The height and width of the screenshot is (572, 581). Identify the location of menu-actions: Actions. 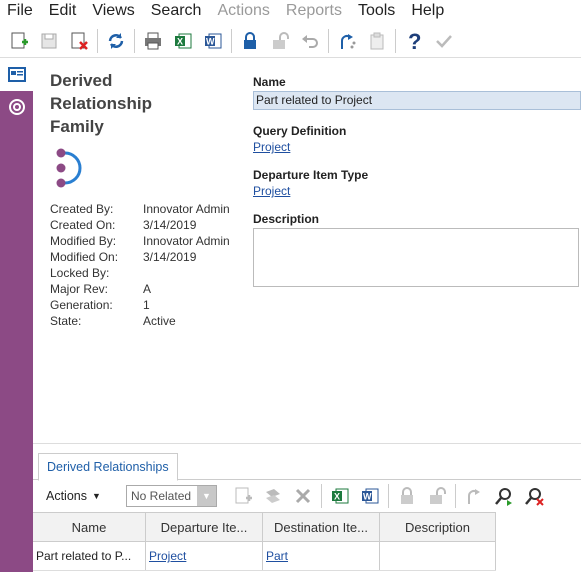
(243, 11).